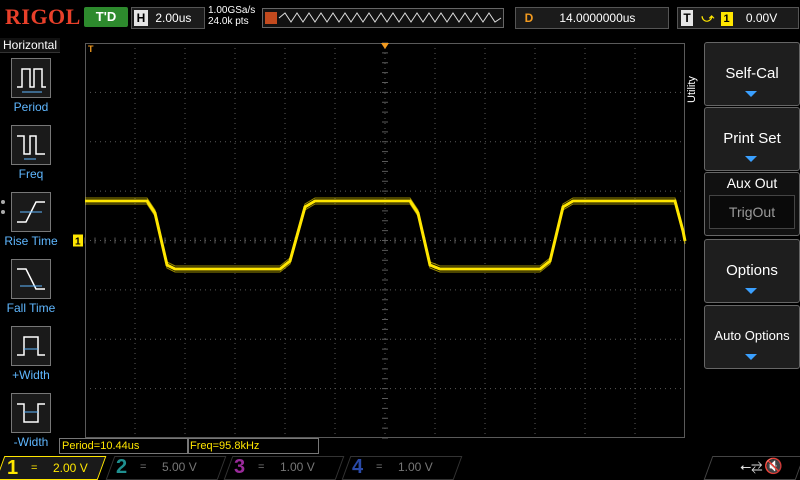  Describe the element at coordinates (297, 467) in the screenshot. I see `channel-3-scale: 1.00 V` at that location.